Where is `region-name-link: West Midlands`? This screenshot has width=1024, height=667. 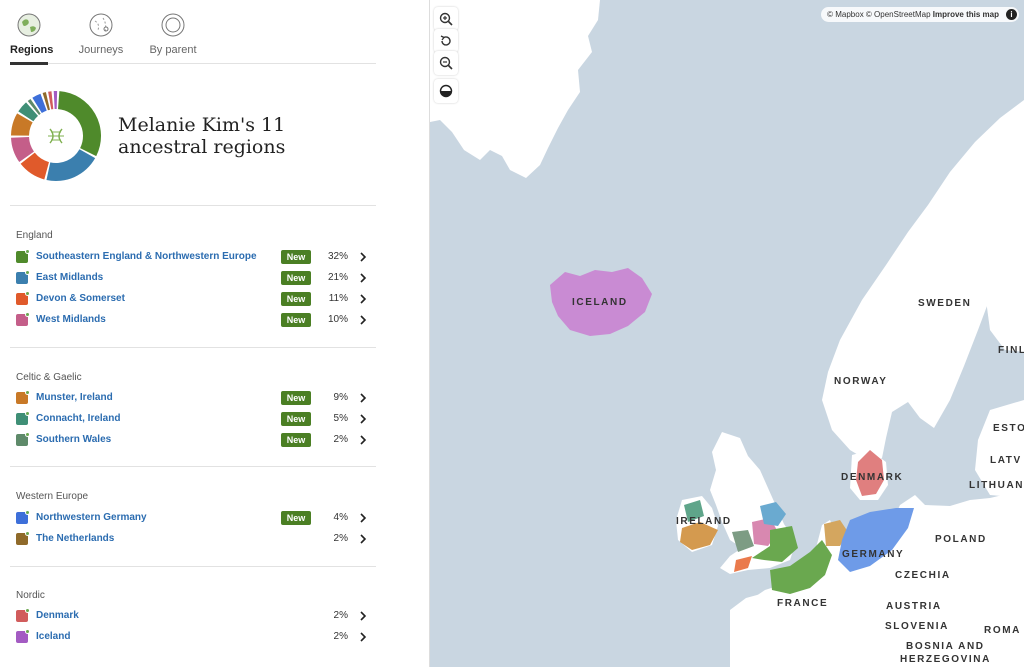 region-name-link: West Midlands is located at coordinates (71, 319).